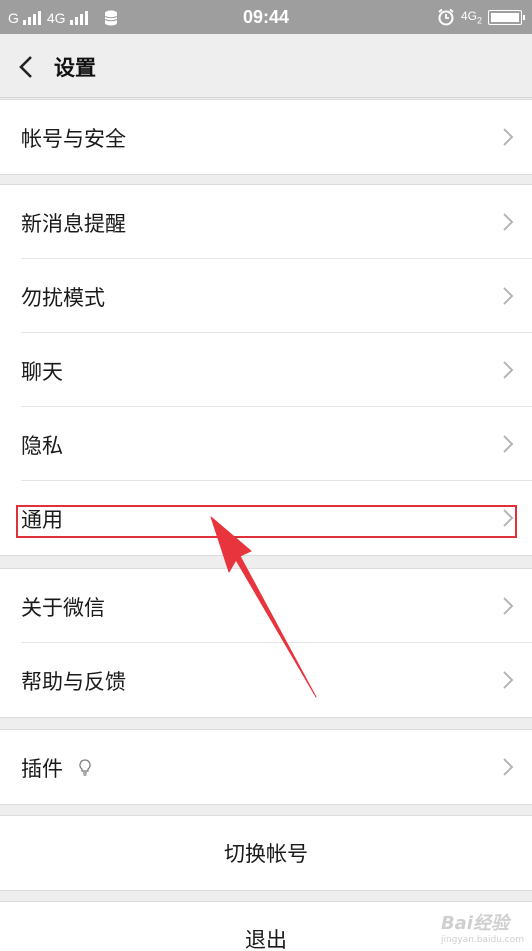 Image resolution: width=532 pixels, height=951 pixels. I want to click on battery-icon, so click(506, 17).